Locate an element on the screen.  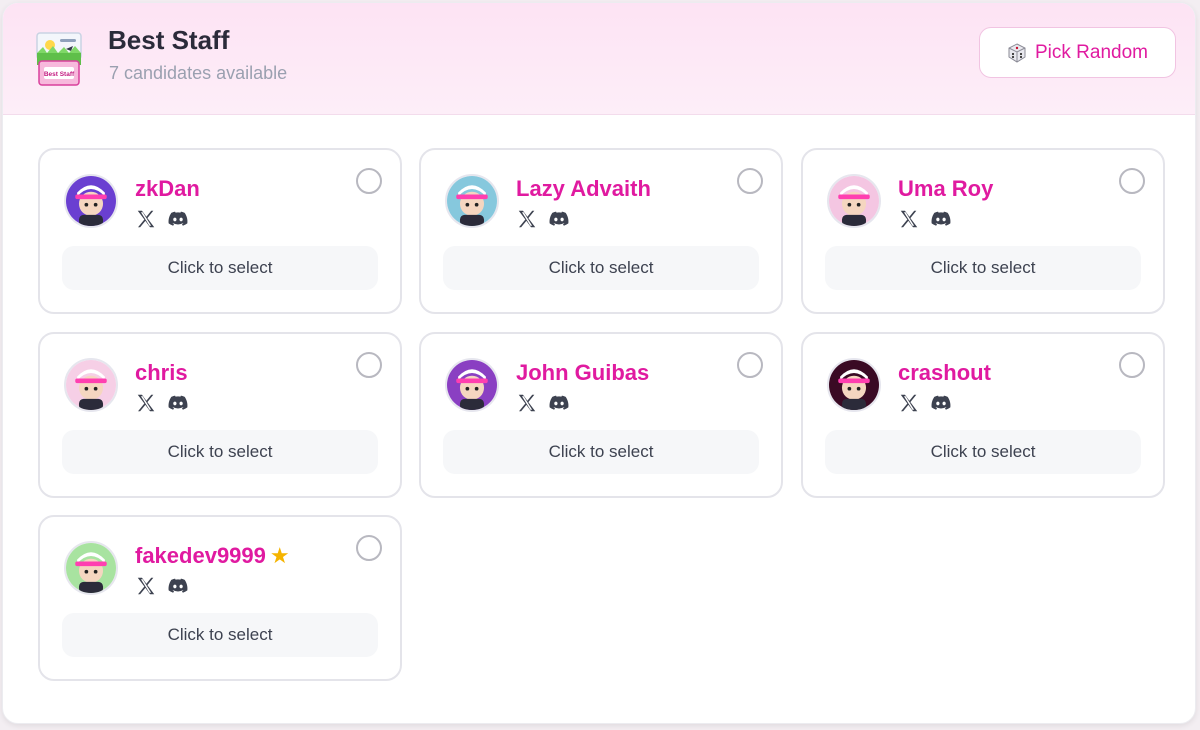
candidate-name-text: Lazy Advaith is located at coordinates (583, 188).